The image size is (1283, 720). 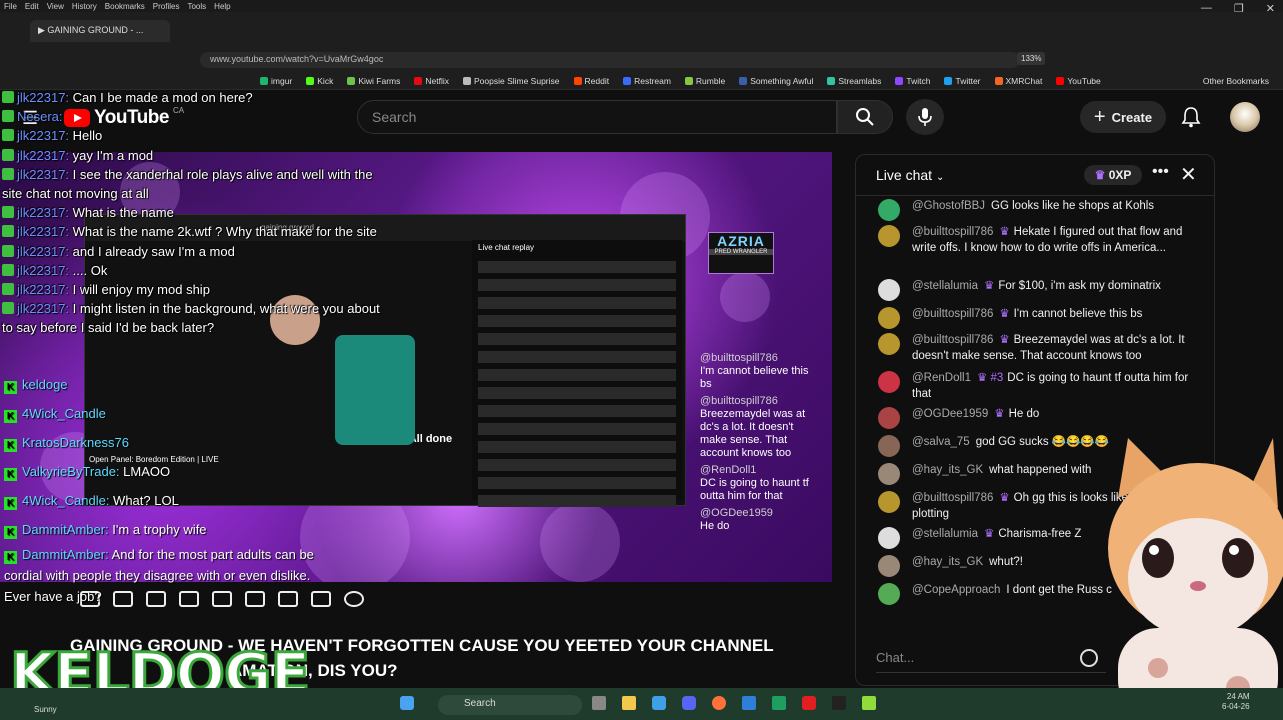 I want to click on member-badge: ♛, so click(x=1004, y=314).